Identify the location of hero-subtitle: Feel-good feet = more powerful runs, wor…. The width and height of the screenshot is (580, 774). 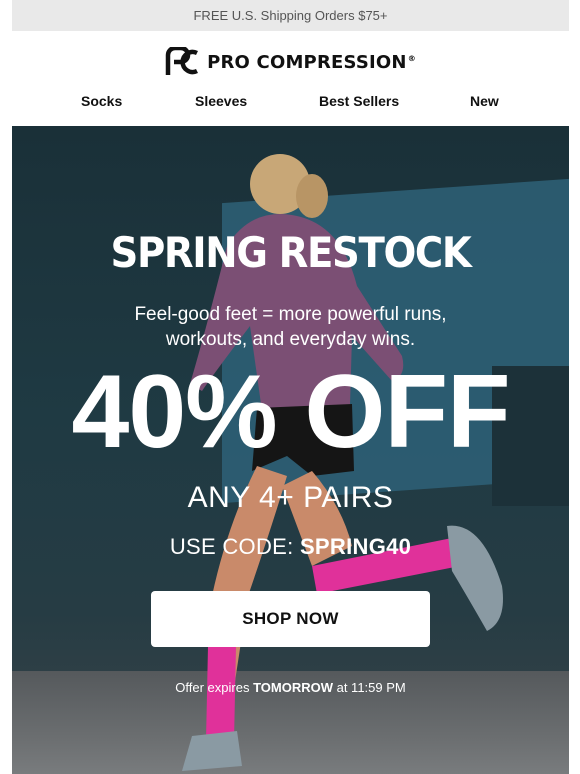
(290, 327).